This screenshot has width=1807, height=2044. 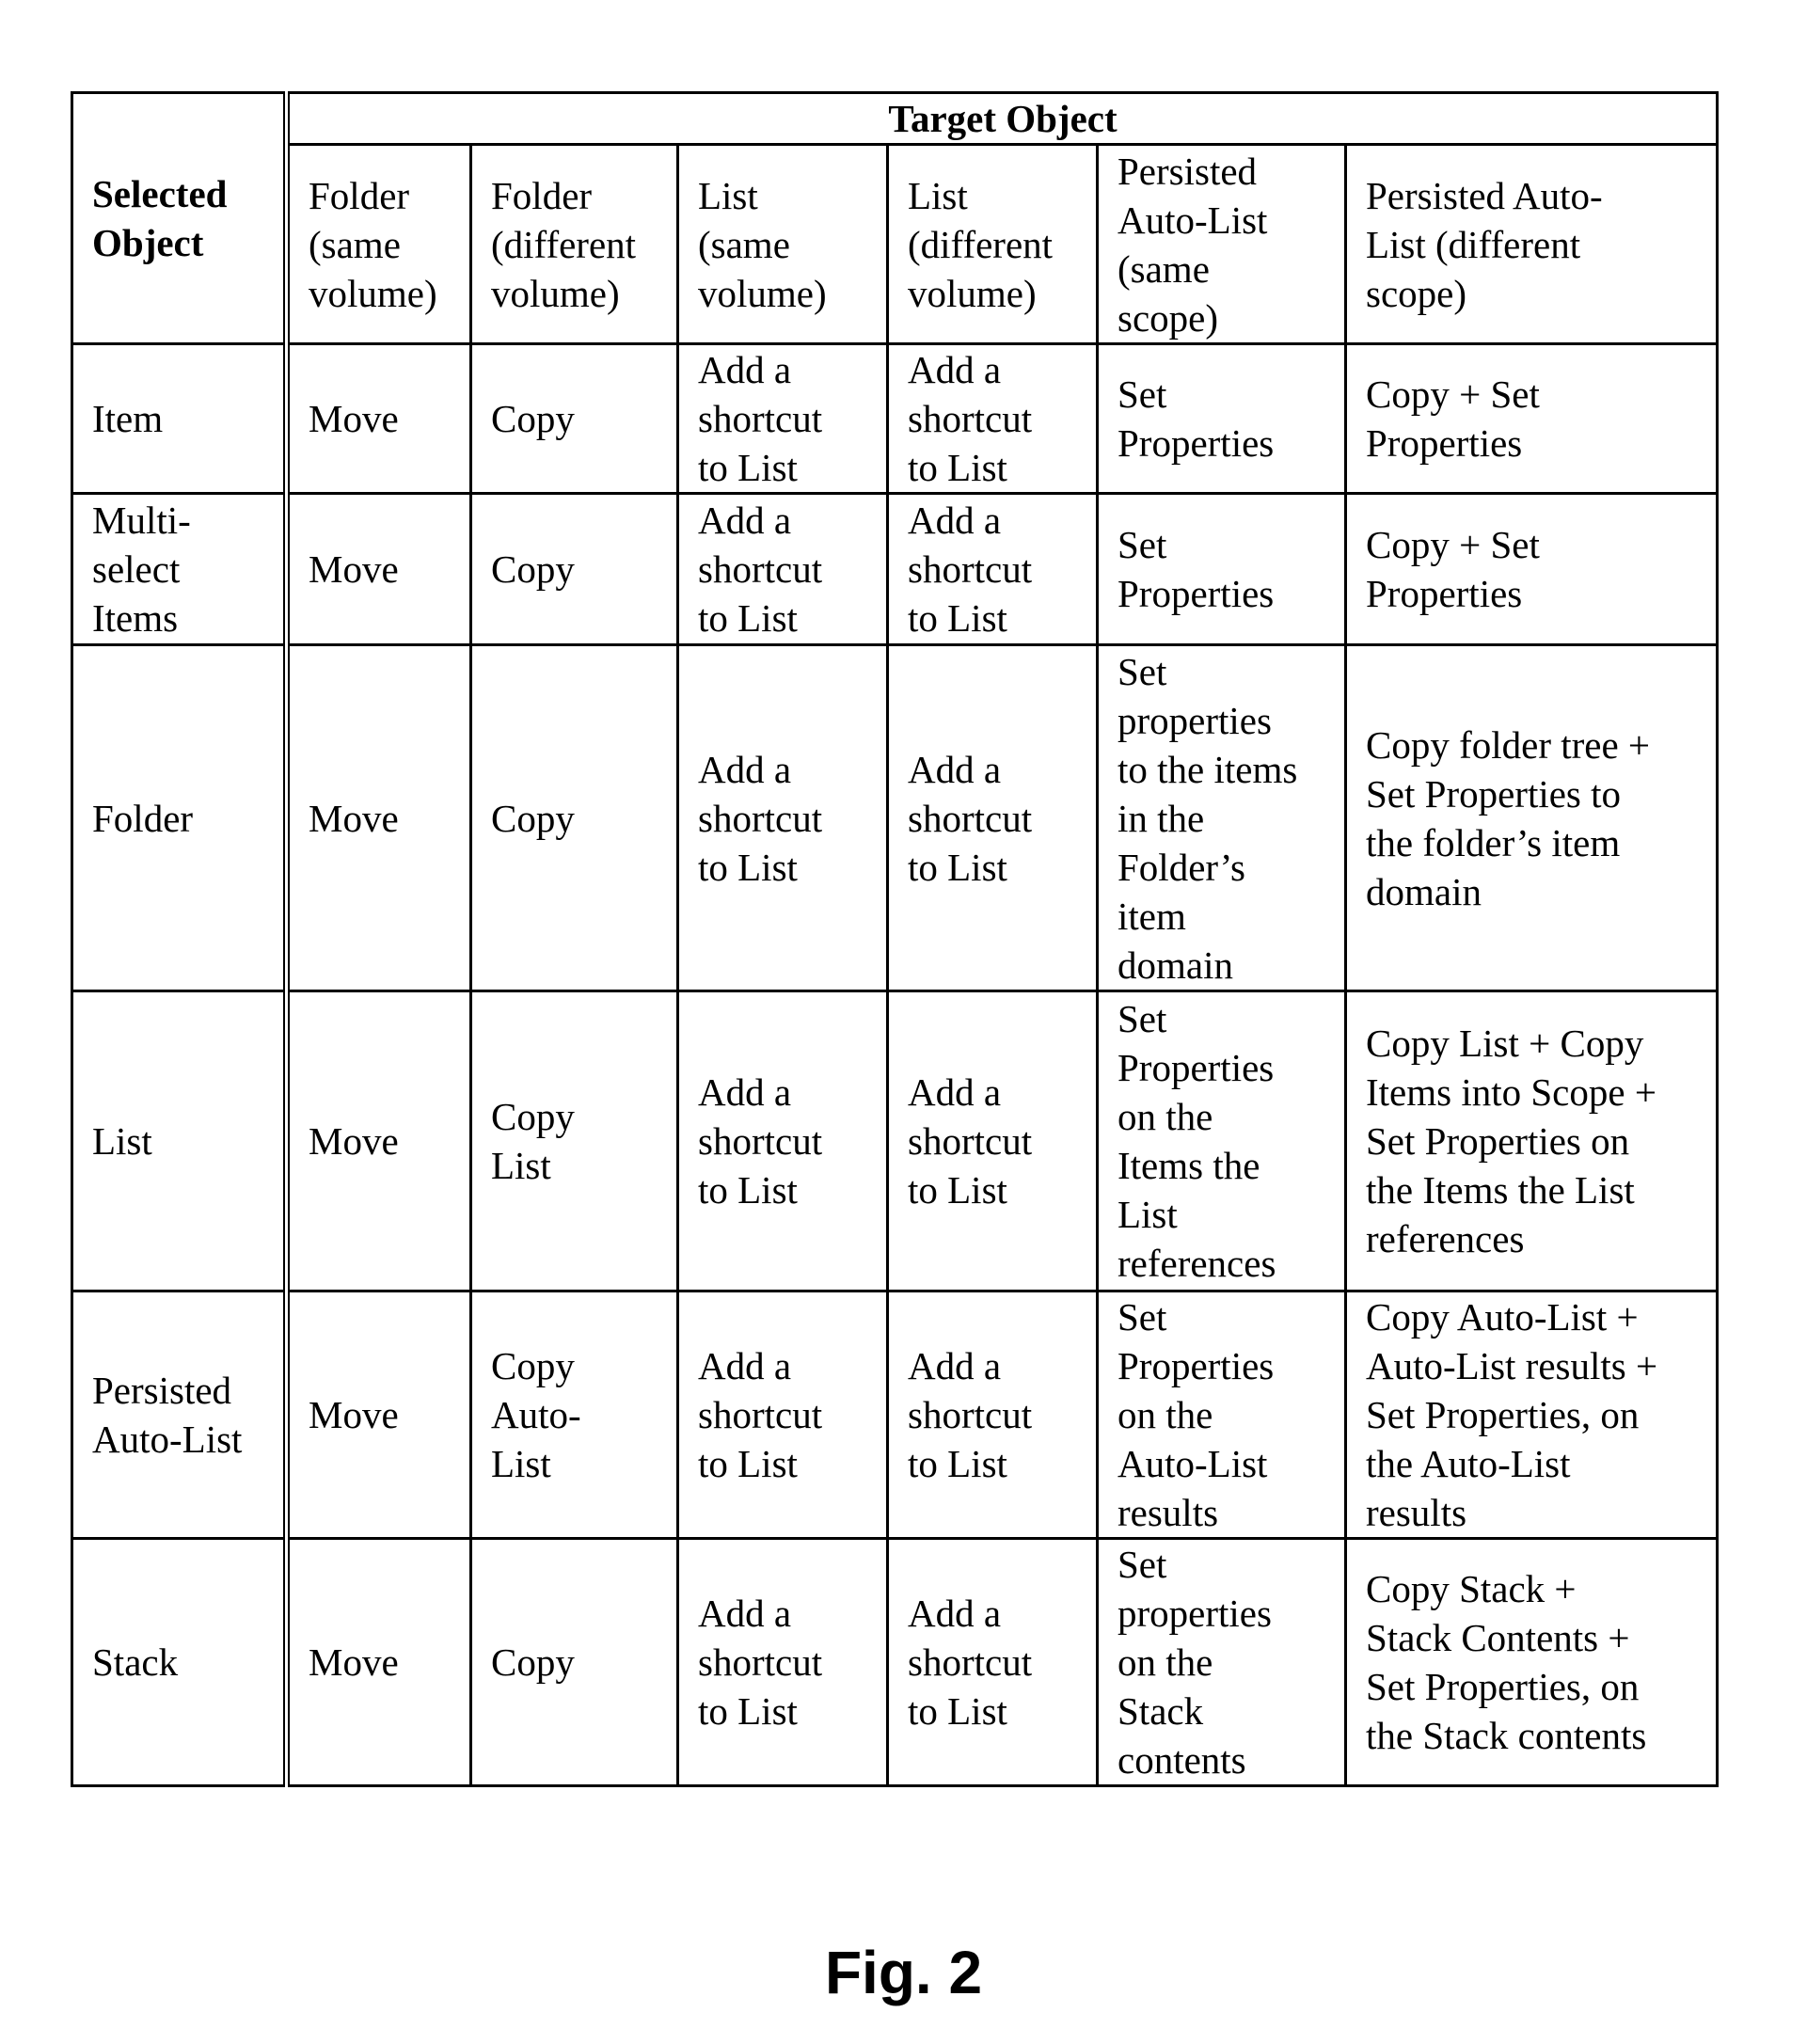 I want to click on row-header: Persisted Auto-List, so click(x=180, y=1415).